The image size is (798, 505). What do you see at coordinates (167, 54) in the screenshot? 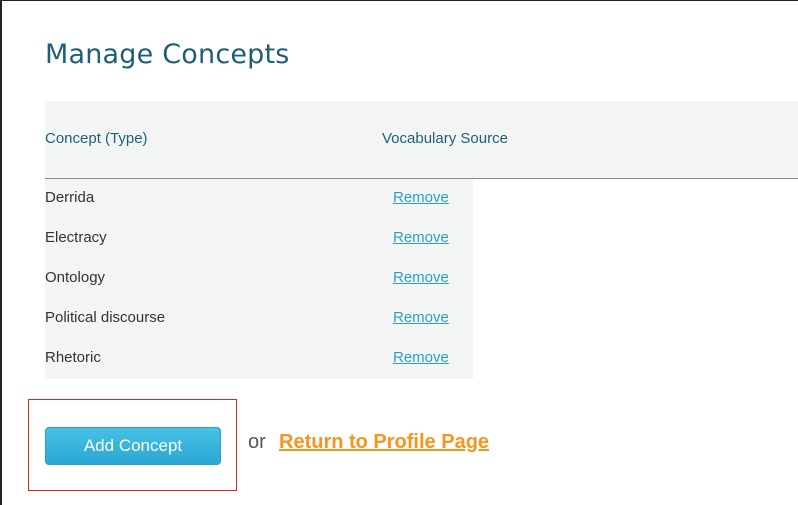
I see `page-title: Manage Concepts` at bounding box center [167, 54].